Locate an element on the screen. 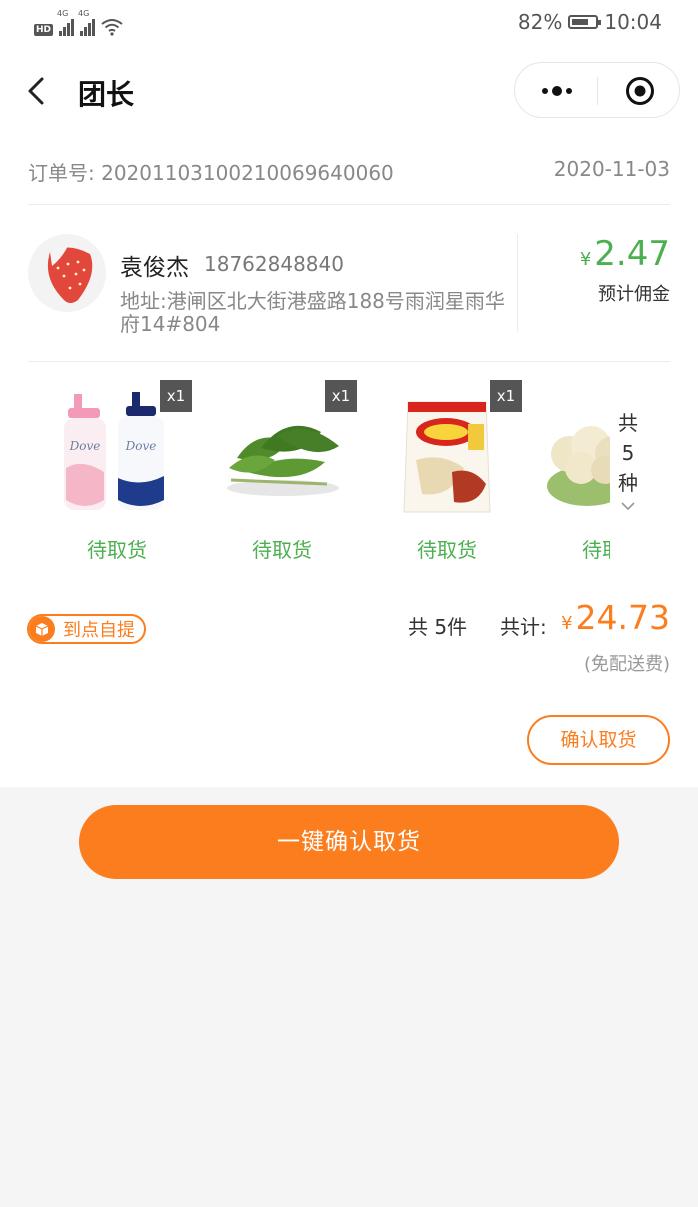 The image size is (698, 1207). status-bar: HD 4G 4G 82% 10:04 is located at coordinates (349, 24).